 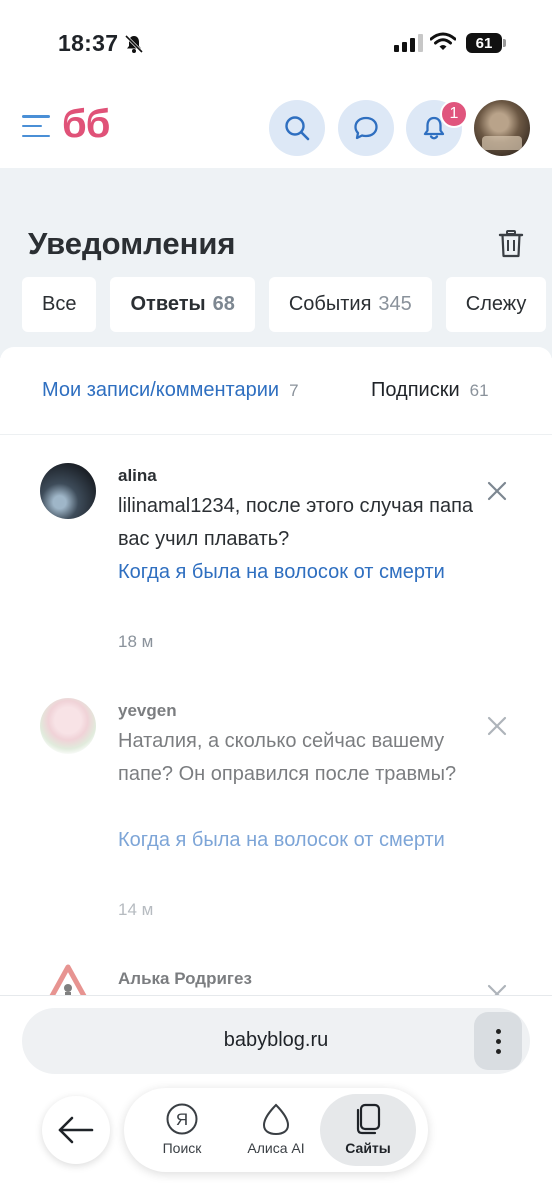 What do you see at coordinates (276, 1119) in the screenshot?
I see `alice-icon` at bounding box center [276, 1119].